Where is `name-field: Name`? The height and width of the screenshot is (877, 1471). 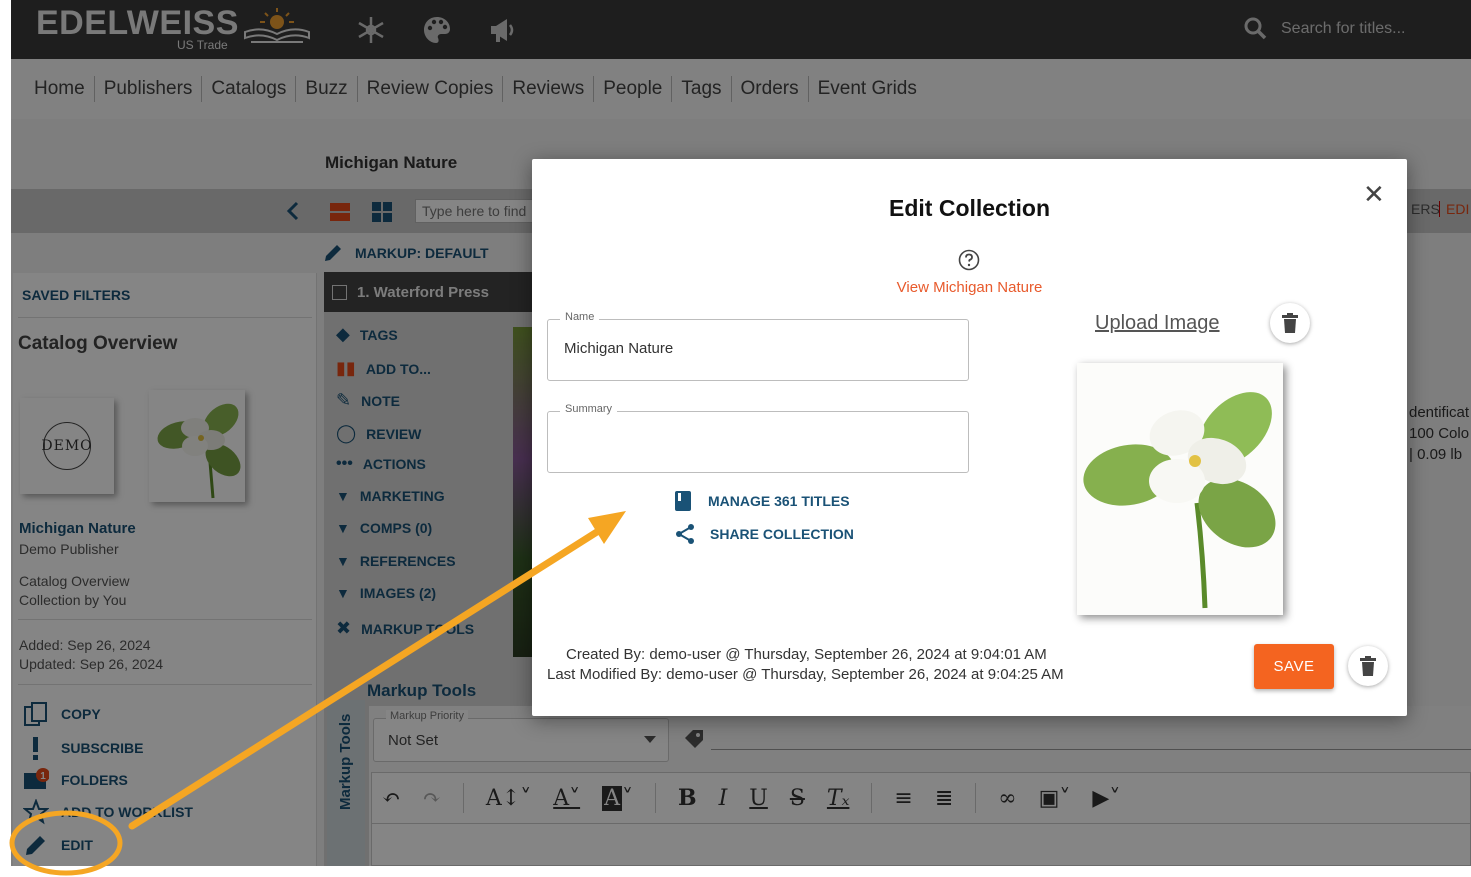
name-field: Name is located at coordinates (758, 346).